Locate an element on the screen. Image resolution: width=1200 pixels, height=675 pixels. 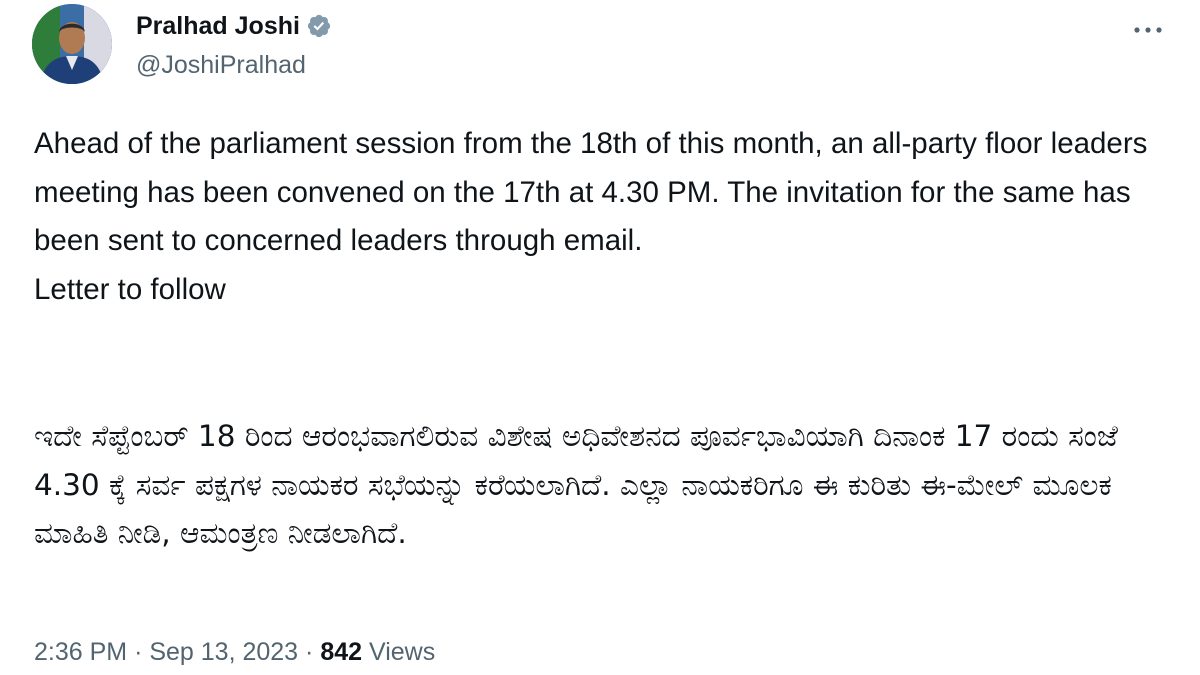
tweet-header: Pralhad Joshi @JoshiPralhad is located at coordinates (602, 45).